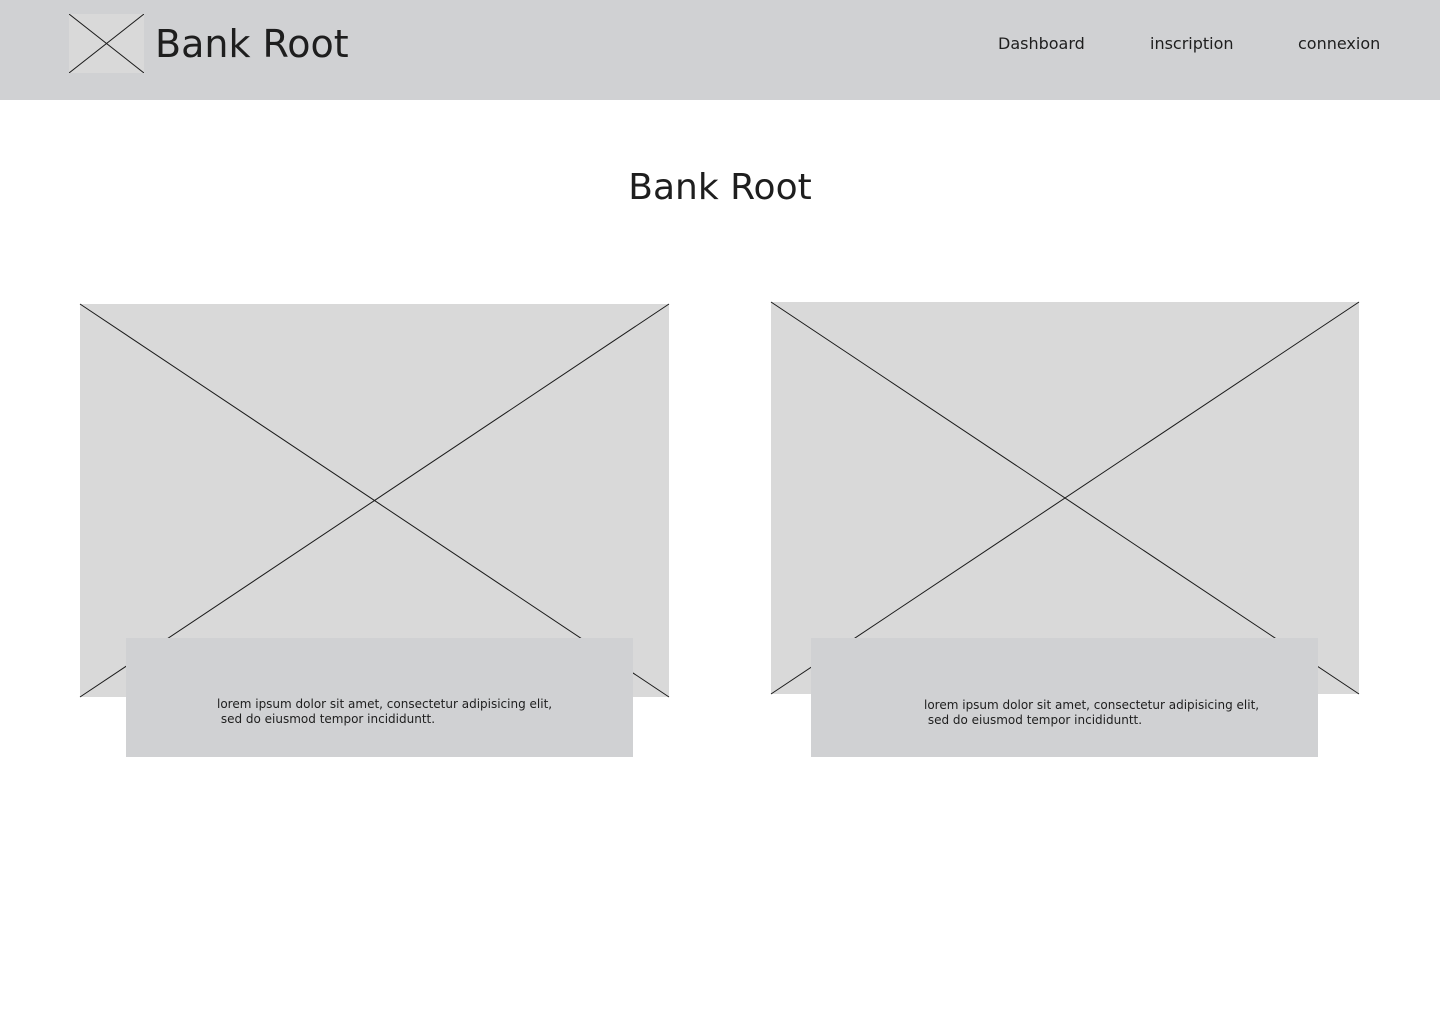 The image size is (1440, 1024). Describe the element at coordinates (720, 187) in the screenshot. I see `page-title: Bank Root` at that location.